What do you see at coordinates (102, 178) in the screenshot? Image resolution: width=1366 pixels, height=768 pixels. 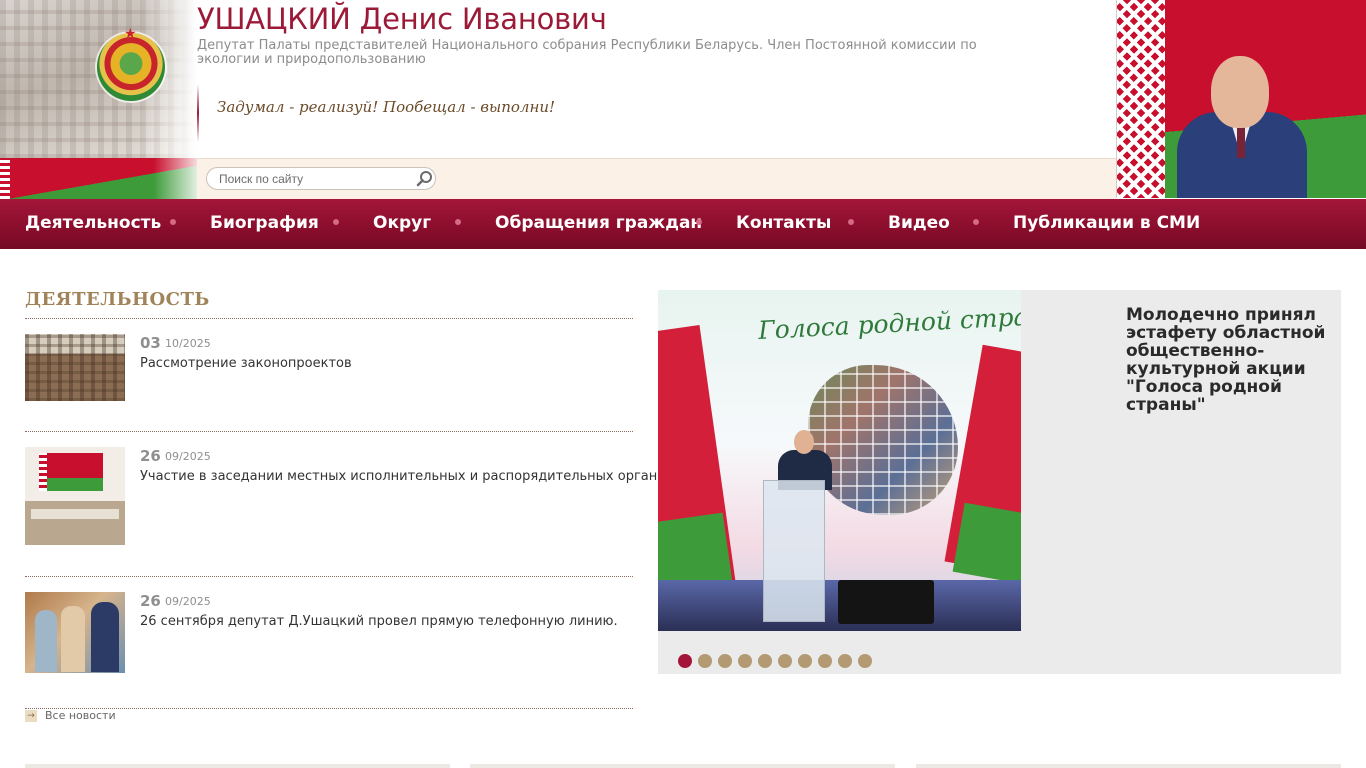 I see `flag-banner-image` at bounding box center [102, 178].